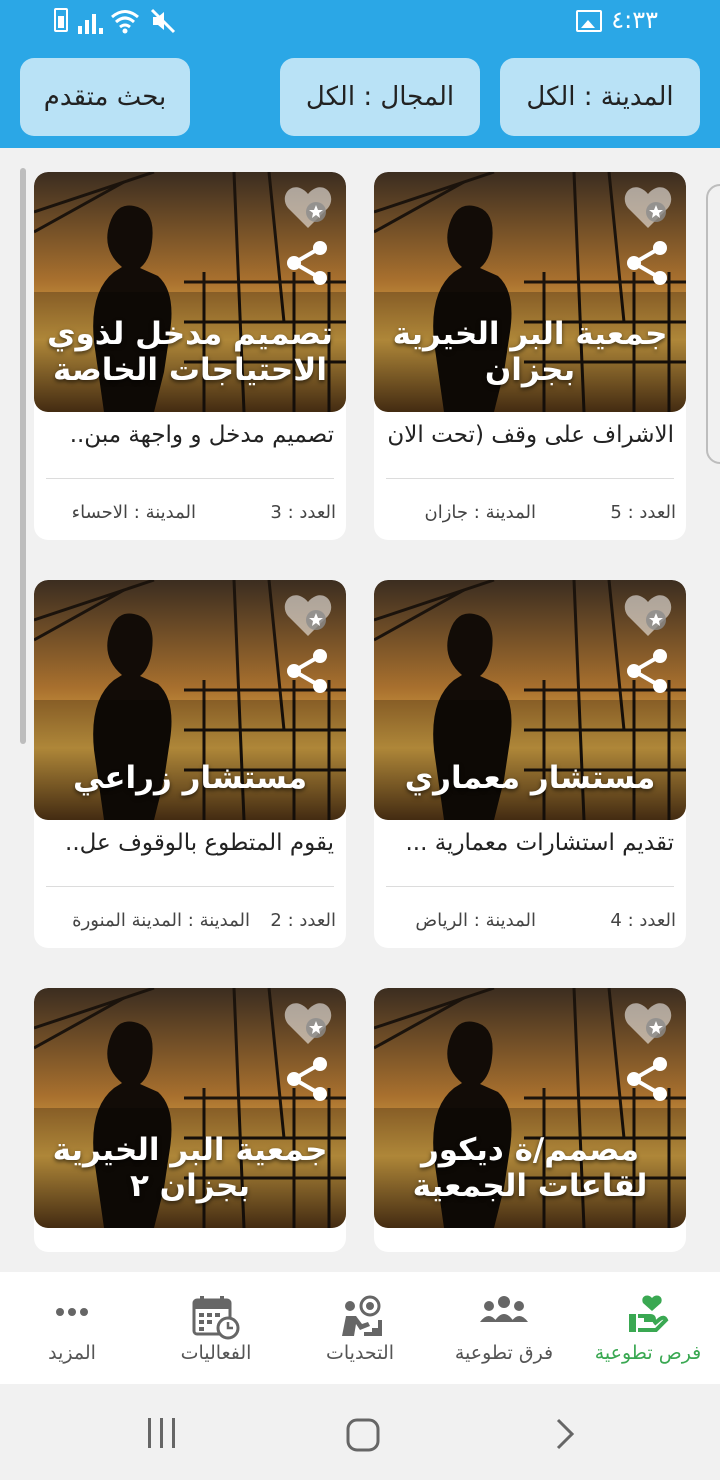  I want to click on card-title: تصميم مدخل لذوي الاحتياجات الخاصة, so click(190, 352).